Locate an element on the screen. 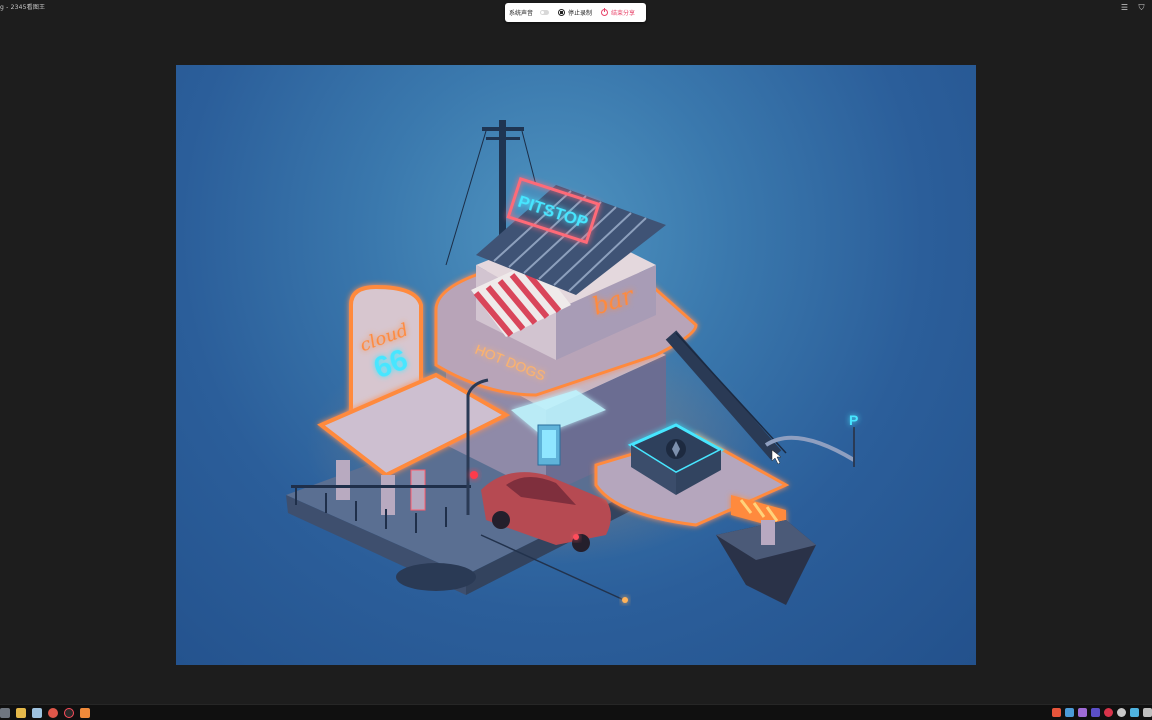 This screenshot has height=720, width=1152. glow-bulb is located at coordinates (625, 600).